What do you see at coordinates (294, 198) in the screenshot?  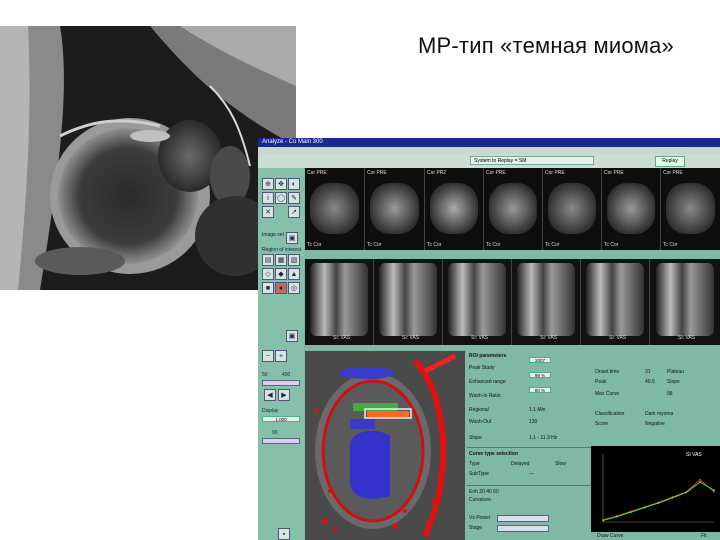 I see `lasso-tool-icon: ✎` at bounding box center [294, 198].